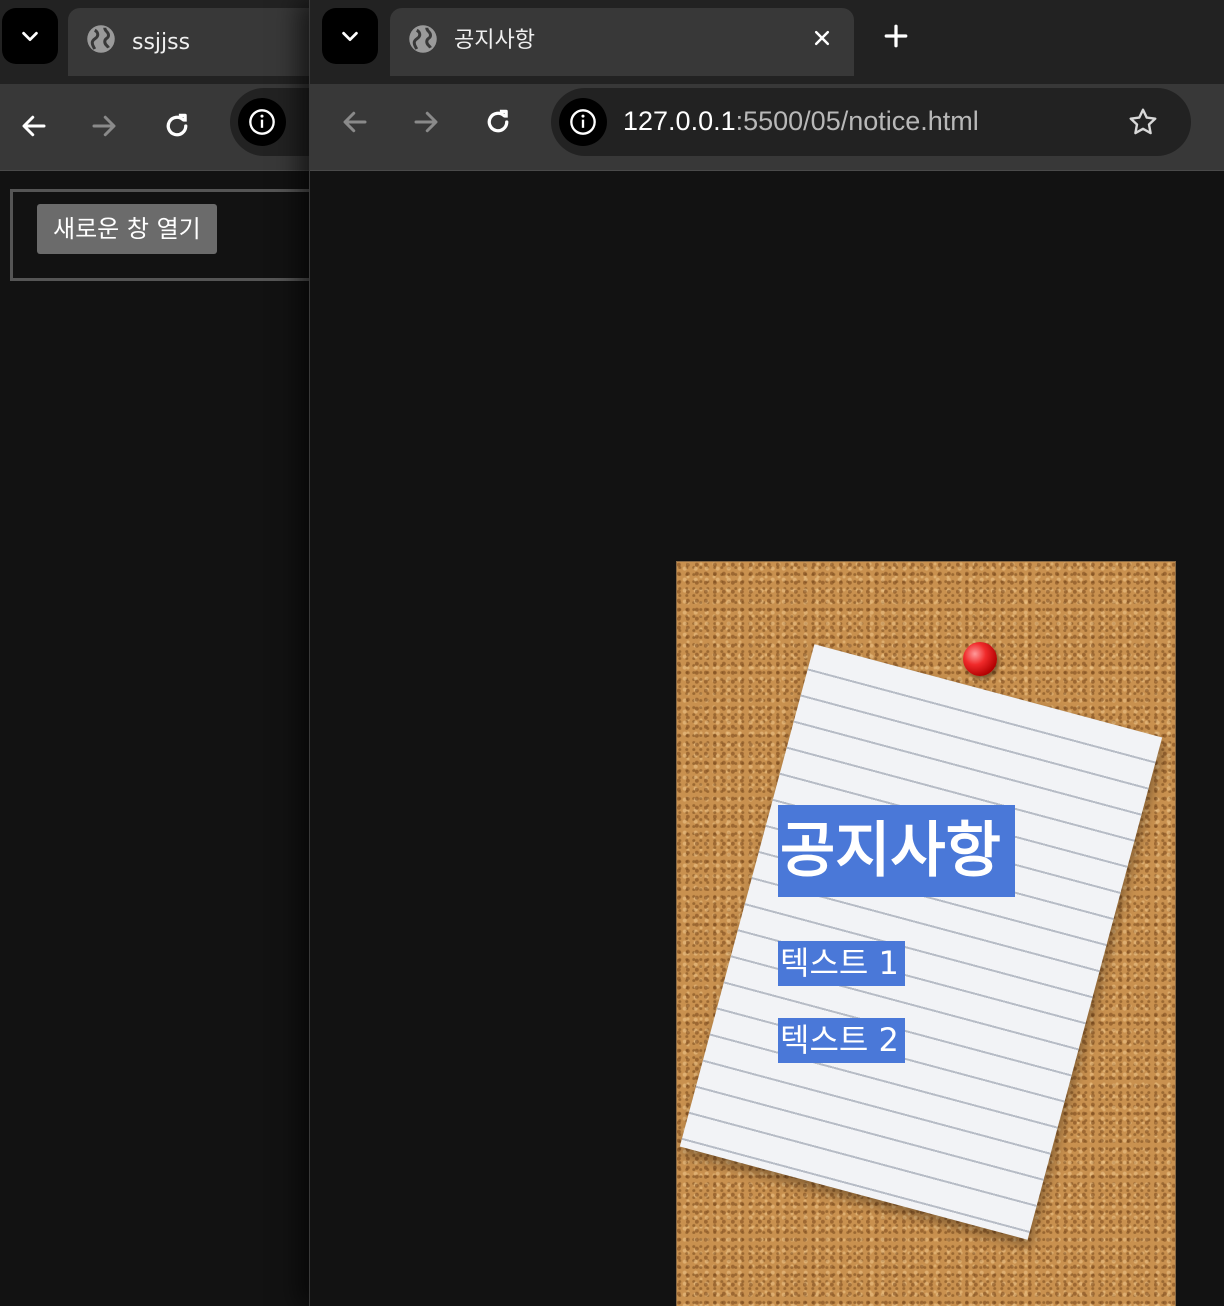  I want to click on browser-toolbar, so click(156, 127).